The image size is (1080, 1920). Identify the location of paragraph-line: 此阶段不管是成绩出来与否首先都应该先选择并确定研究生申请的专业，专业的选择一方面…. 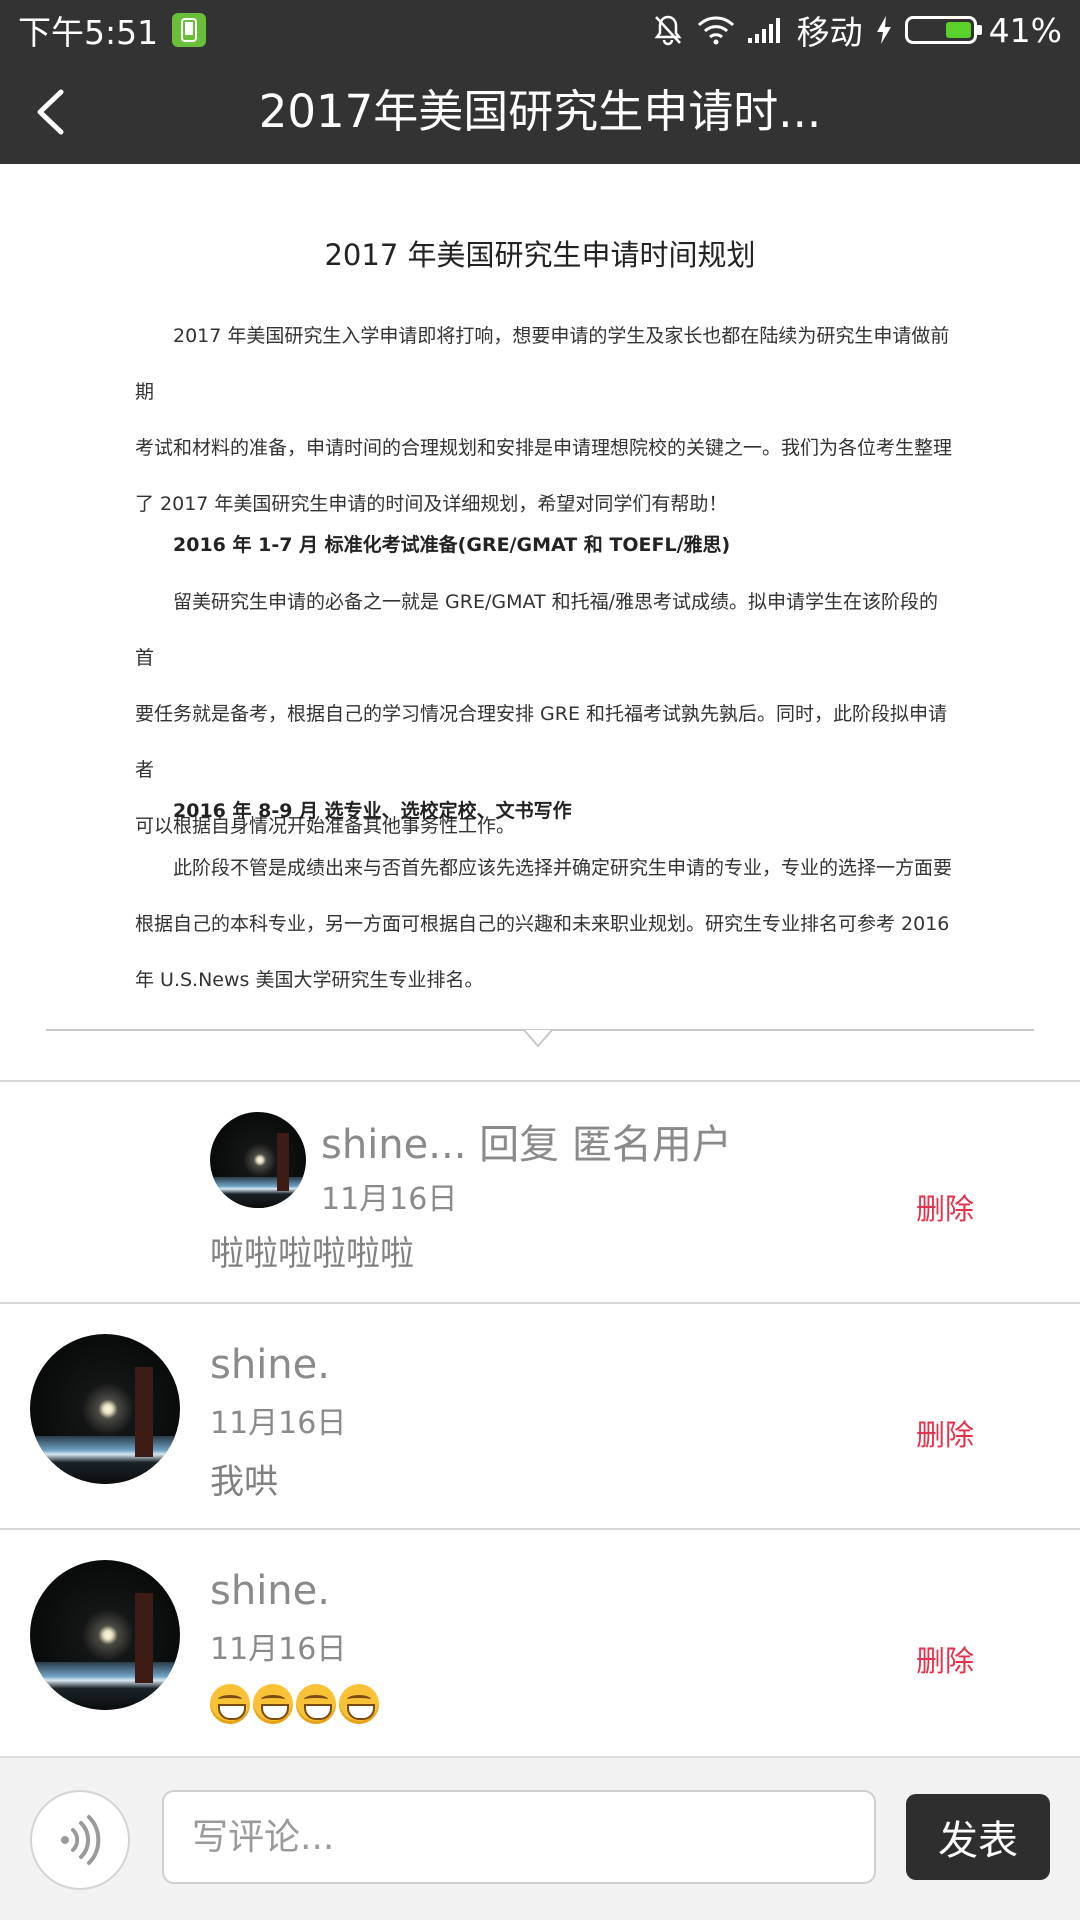
(563, 868).